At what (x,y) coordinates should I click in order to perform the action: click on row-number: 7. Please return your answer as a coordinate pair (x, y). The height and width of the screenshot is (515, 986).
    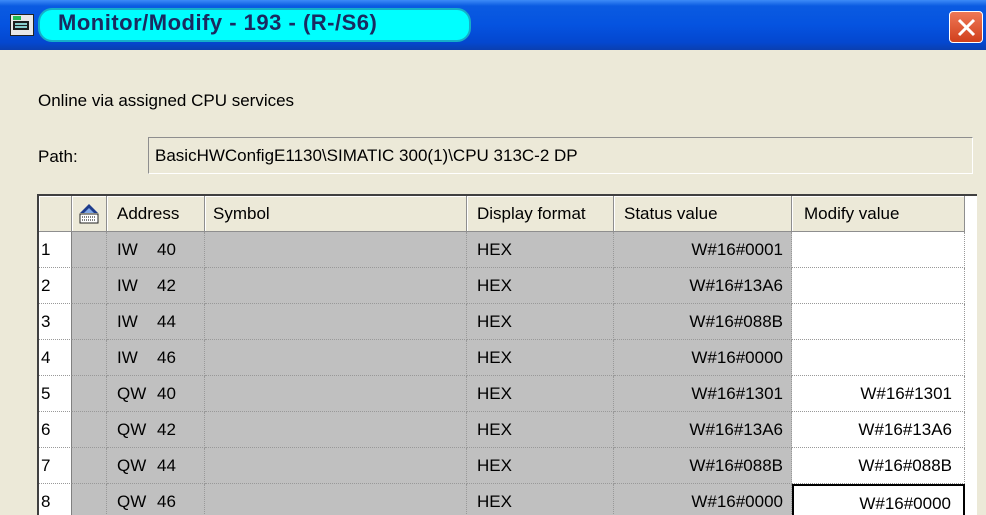
    Looking at the image, I should click on (55, 466).